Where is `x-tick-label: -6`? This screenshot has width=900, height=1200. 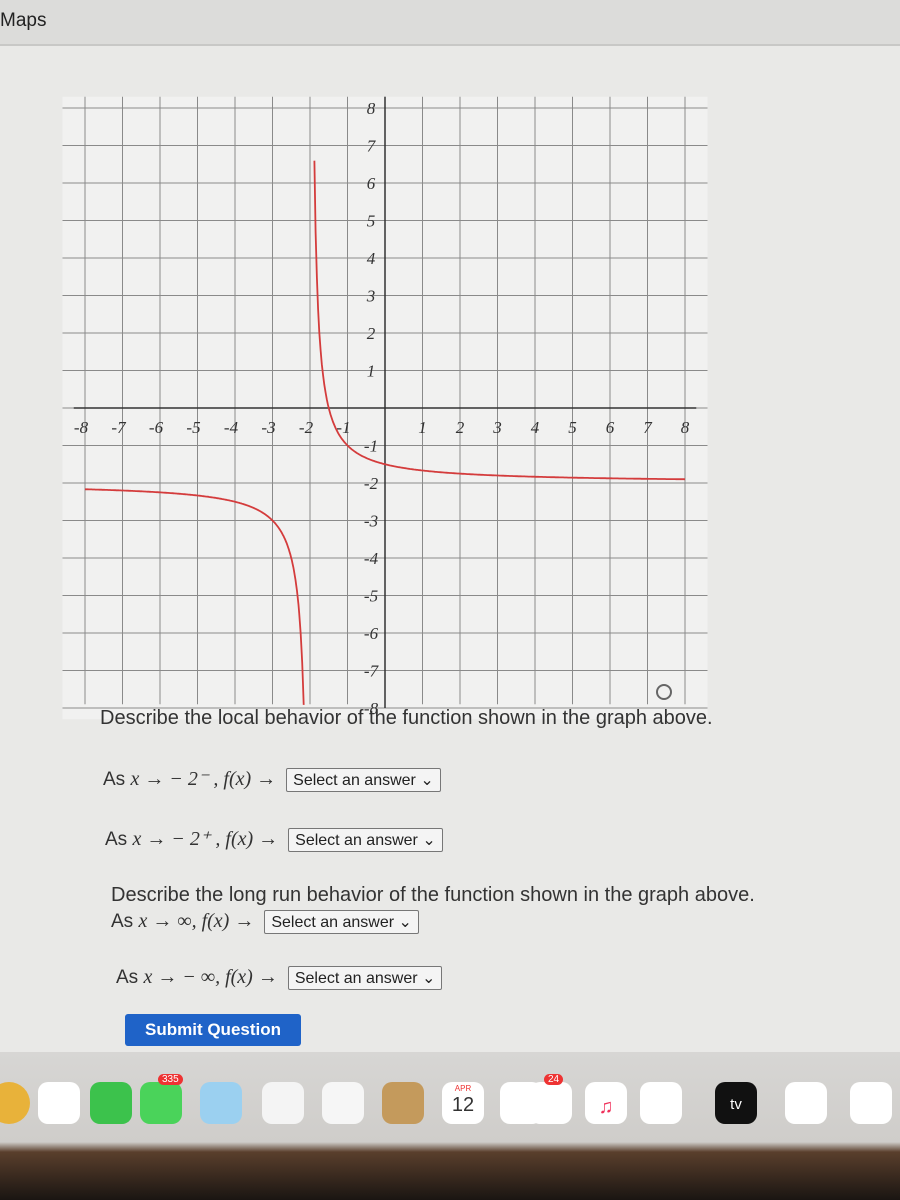 x-tick-label: -6 is located at coordinates (156, 427).